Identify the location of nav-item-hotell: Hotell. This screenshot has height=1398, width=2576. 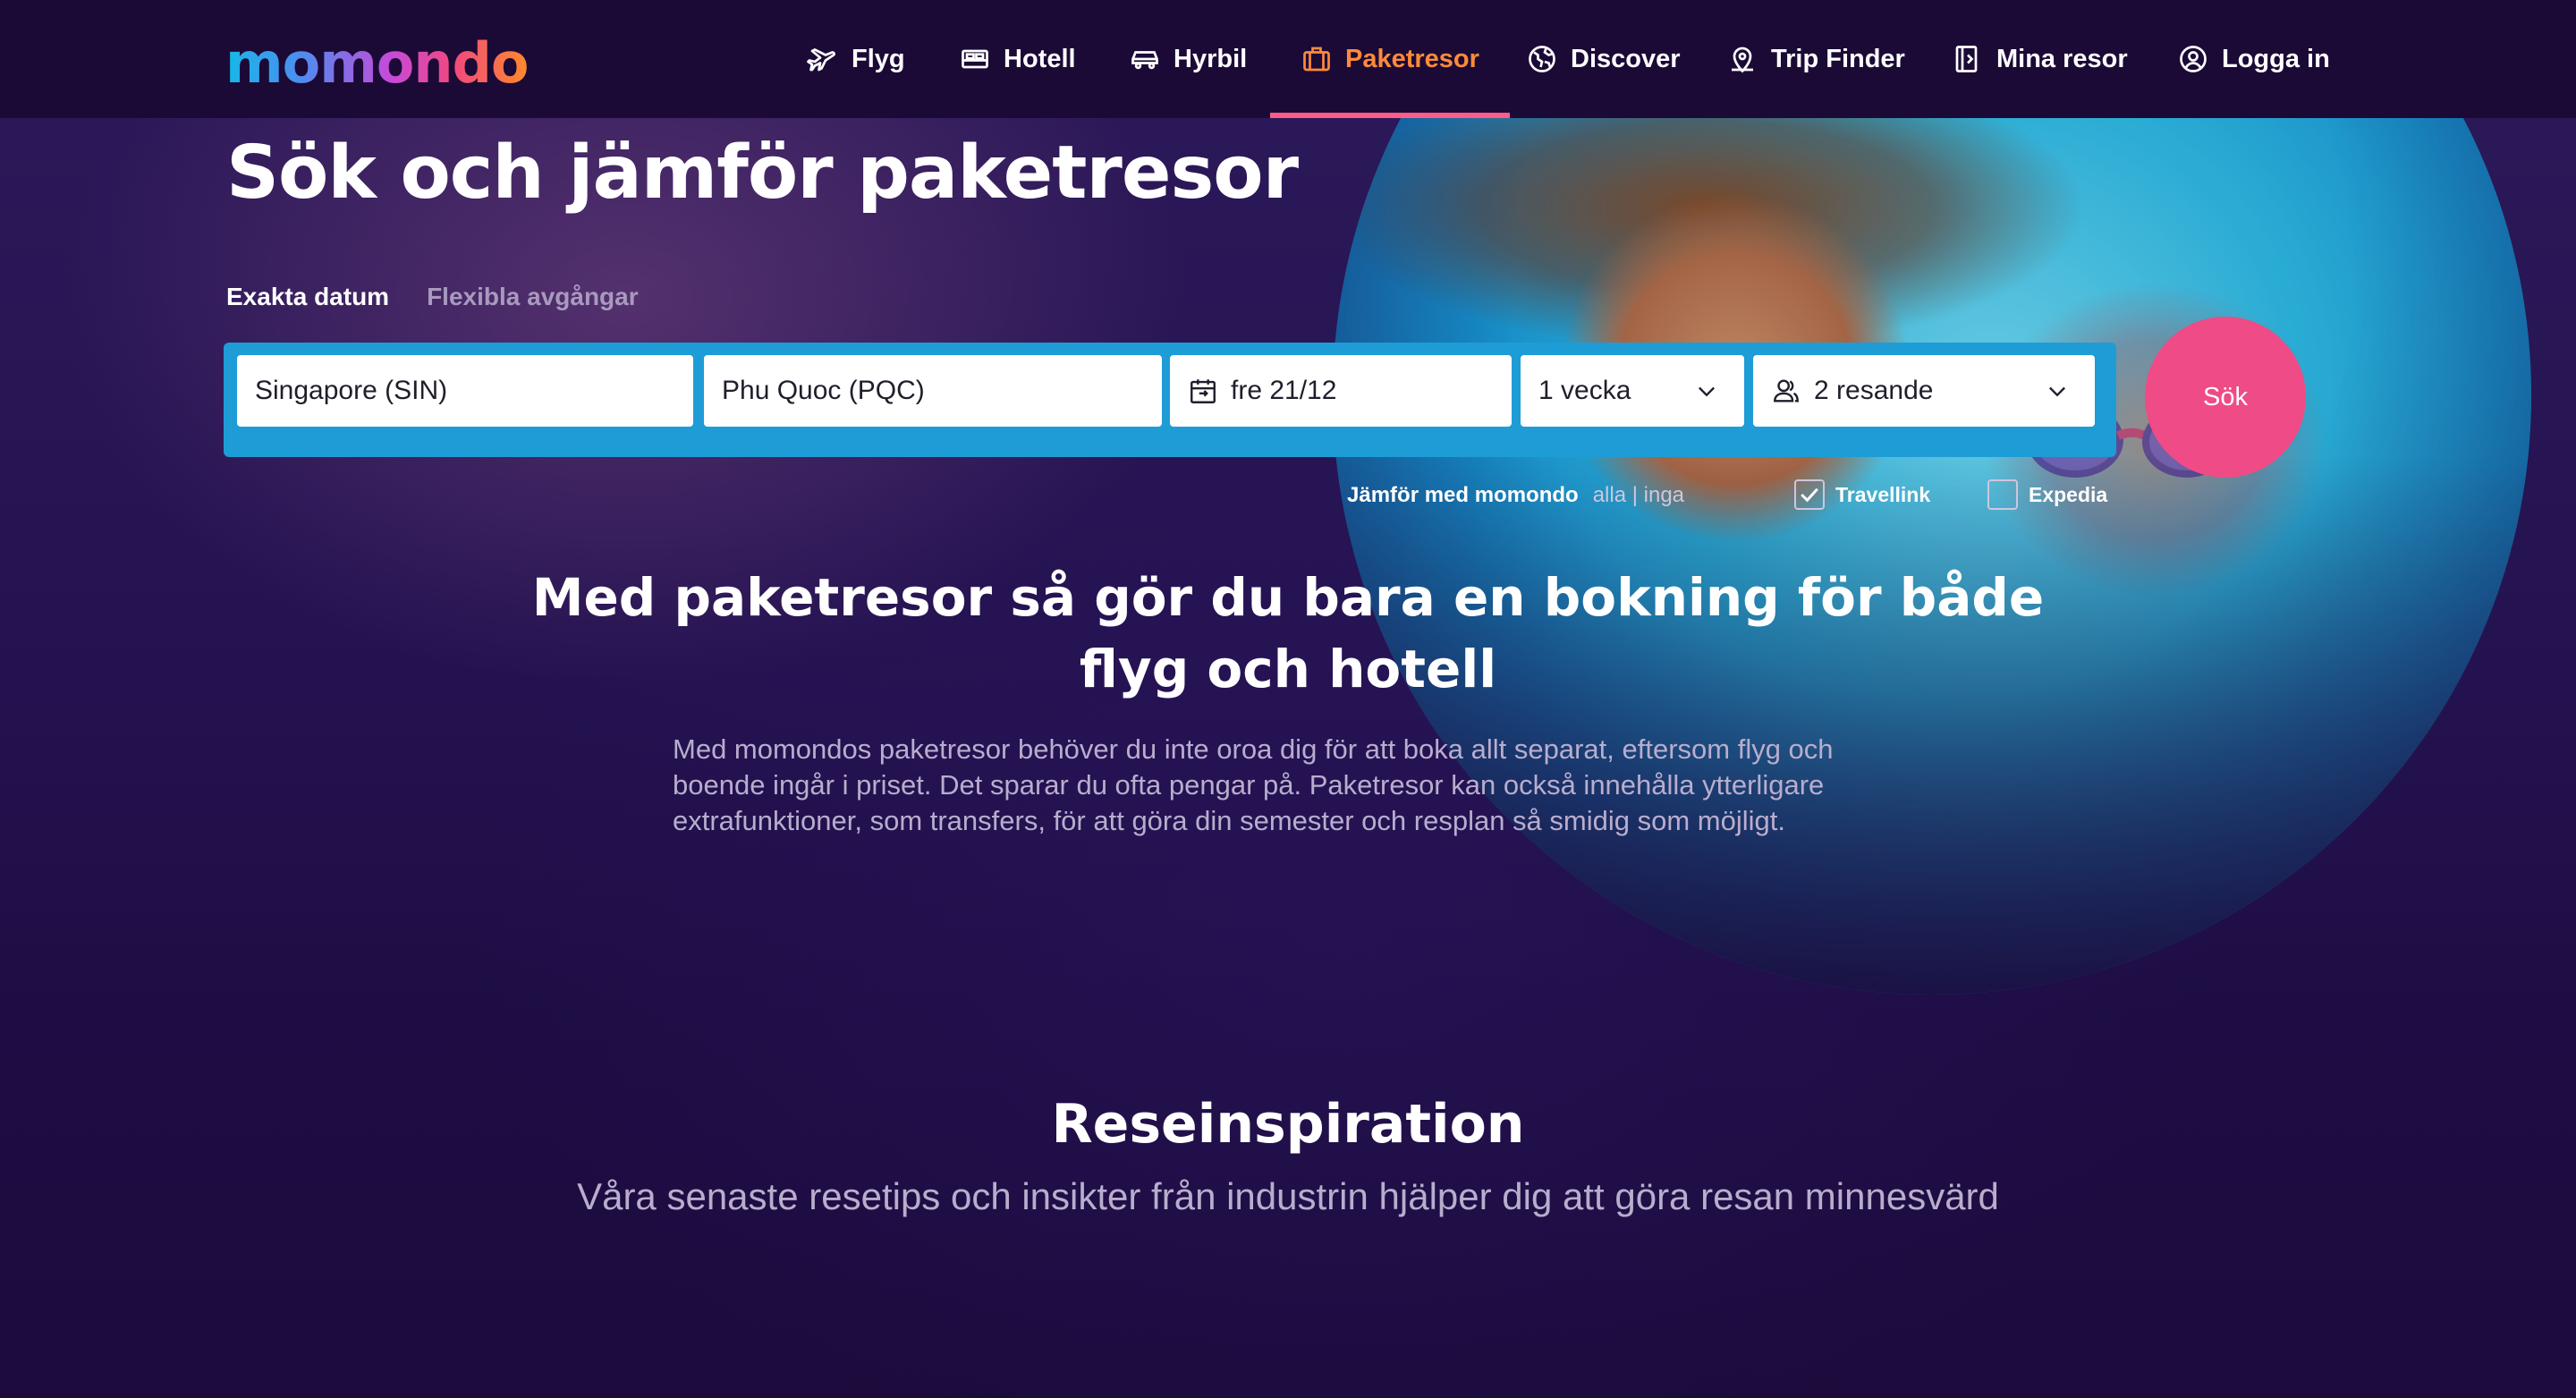
(1017, 59).